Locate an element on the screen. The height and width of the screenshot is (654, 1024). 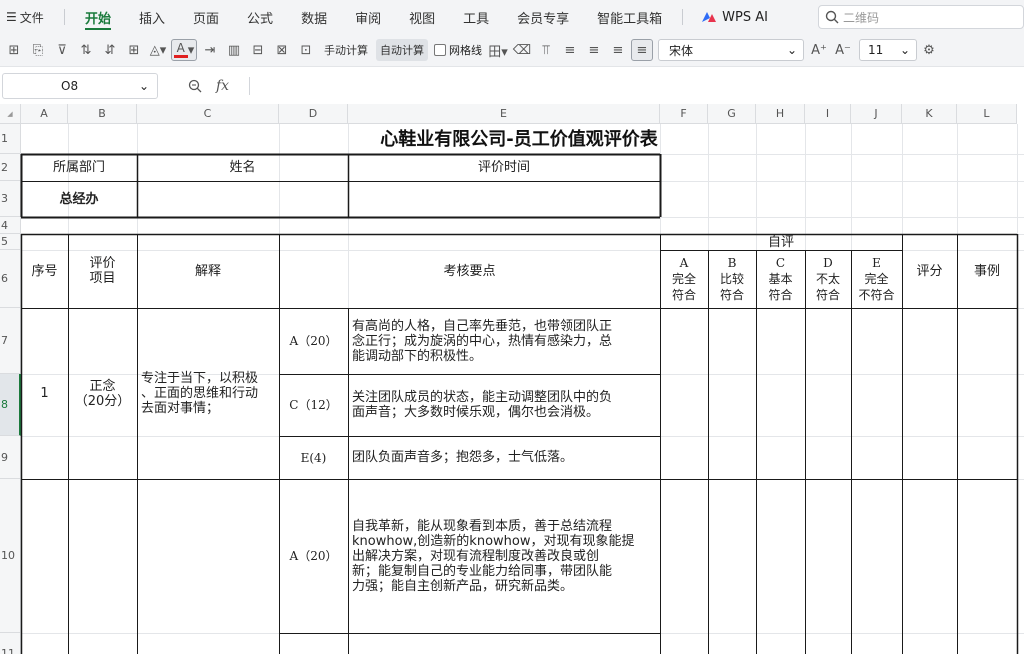
department-value: 总经办 is located at coordinates (79, 199).